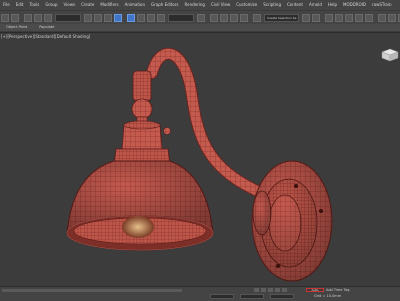 The height and width of the screenshot is (301, 400). What do you see at coordinates (306, 17) in the screenshot?
I see `mirror-icon` at bounding box center [306, 17].